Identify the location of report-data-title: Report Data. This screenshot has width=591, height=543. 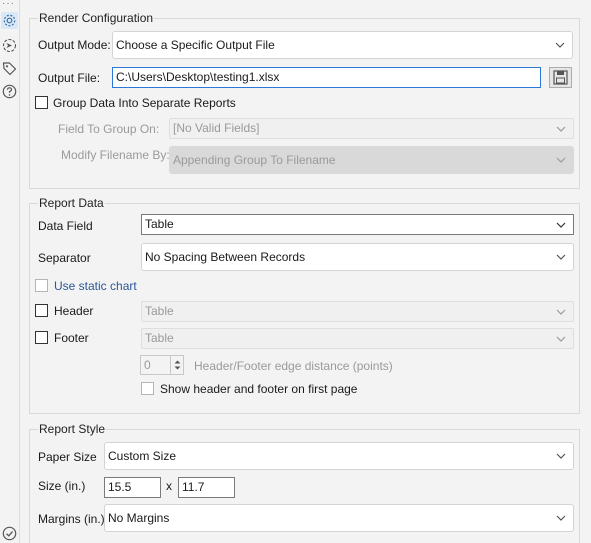
(71, 203).